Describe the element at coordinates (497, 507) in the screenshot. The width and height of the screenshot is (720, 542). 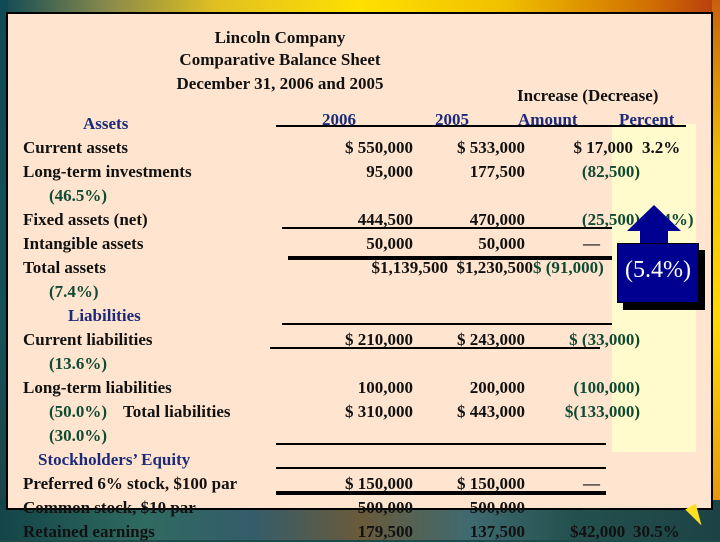
I see `value-2005: 500,000` at that location.